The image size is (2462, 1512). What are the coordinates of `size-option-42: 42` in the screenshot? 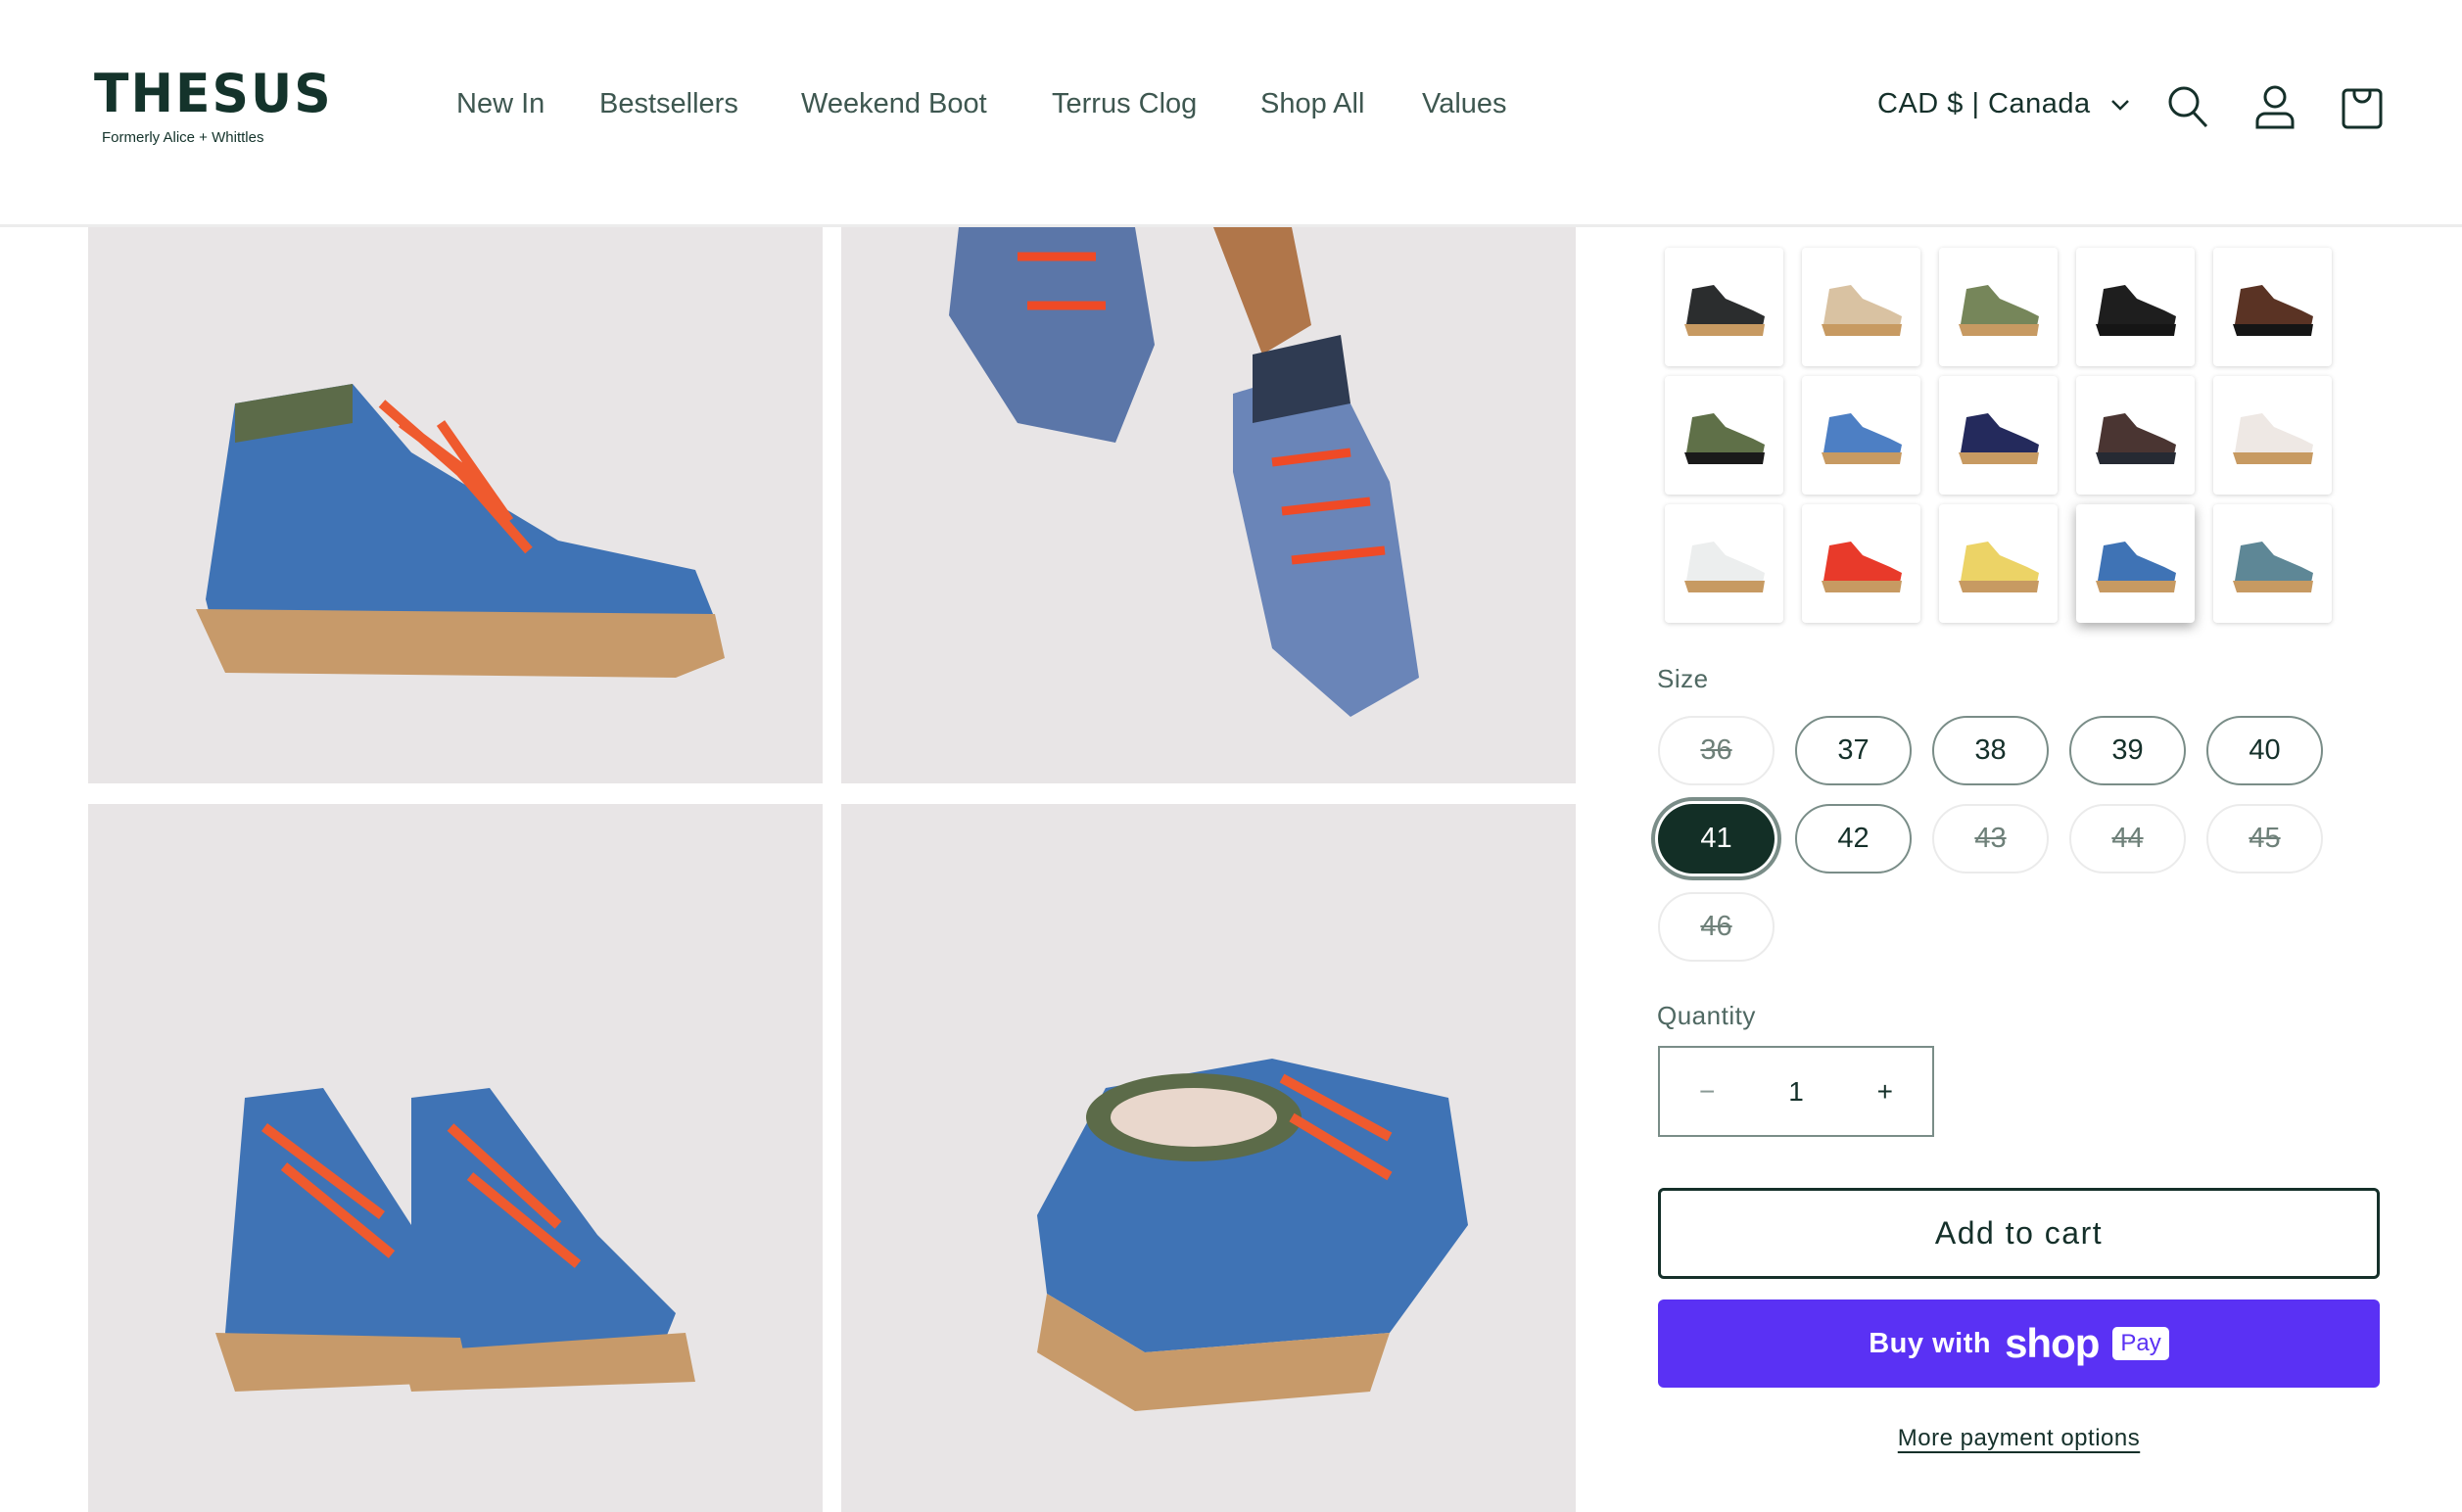 It's located at (1853, 839).